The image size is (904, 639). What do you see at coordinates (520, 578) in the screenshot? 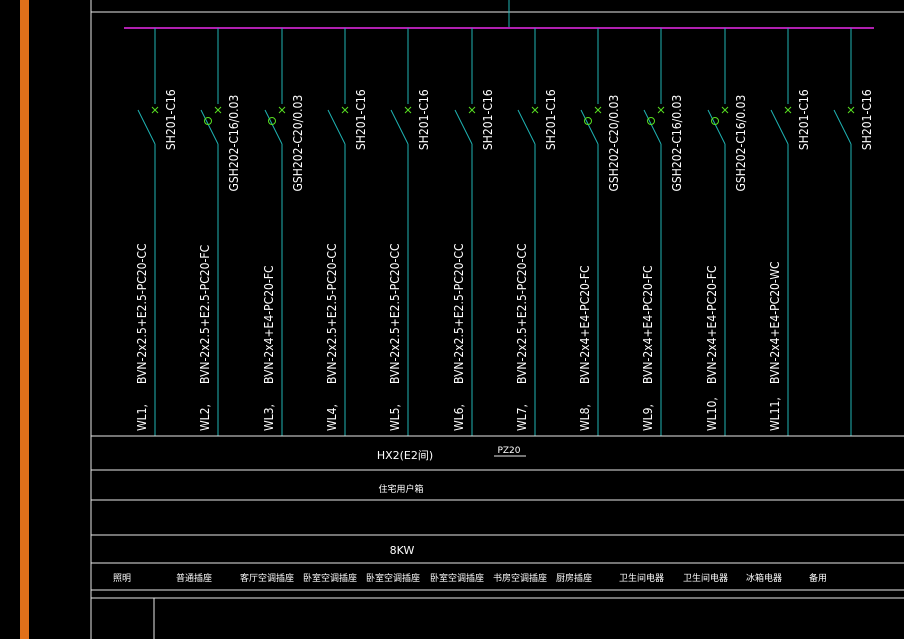
I see `load-label: 书房空调插座` at bounding box center [520, 578].